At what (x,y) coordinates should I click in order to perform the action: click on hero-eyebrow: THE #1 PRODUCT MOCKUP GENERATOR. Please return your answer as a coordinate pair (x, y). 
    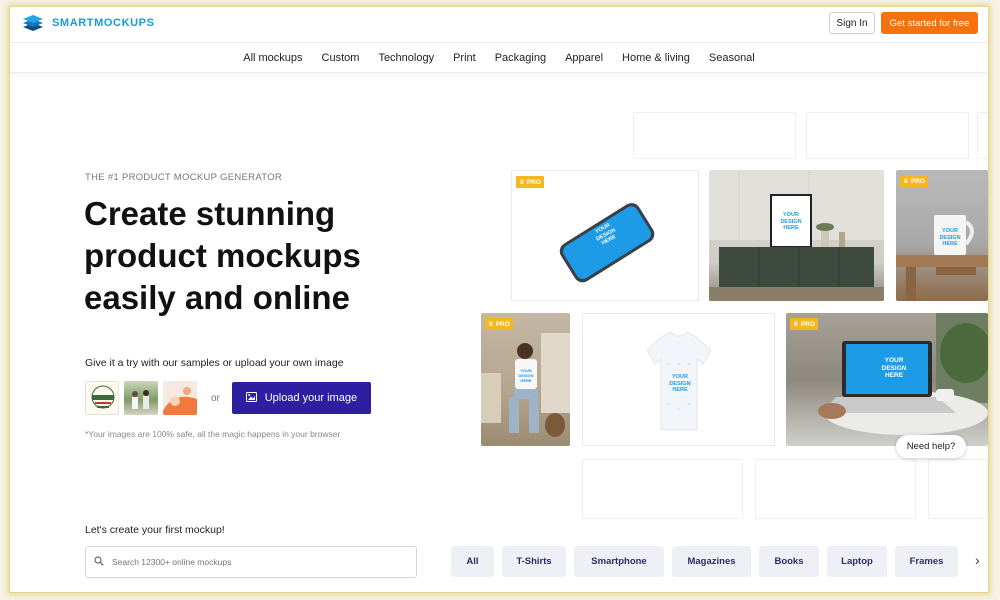
    Looking at the image, I should click on (184, 177).